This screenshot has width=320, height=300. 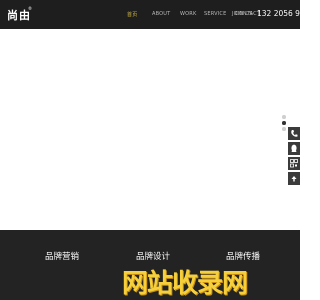 I want to click on service-brand-design: 品牌设计, so click(x=153, y=256).